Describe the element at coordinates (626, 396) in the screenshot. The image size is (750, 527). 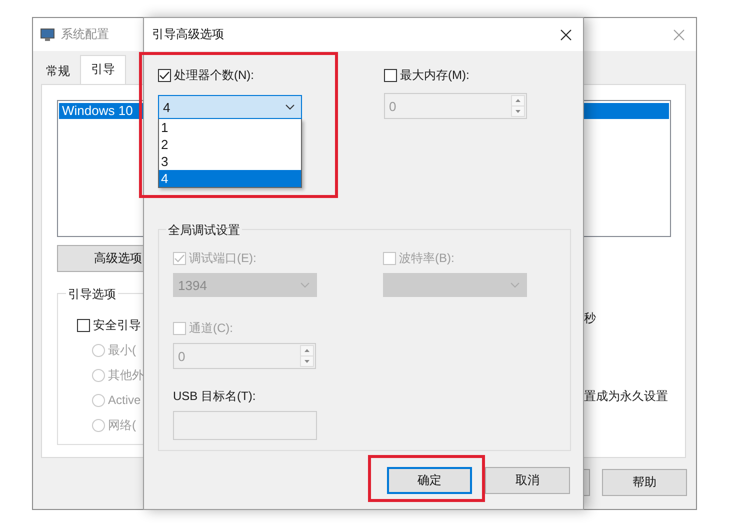
I see `option-text: 置成为永久设置` at that location.